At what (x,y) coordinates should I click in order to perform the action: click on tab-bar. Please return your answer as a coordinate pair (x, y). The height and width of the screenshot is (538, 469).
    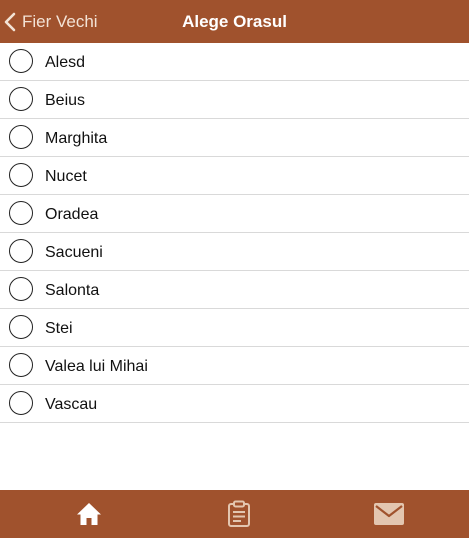
    Looking at the image, I should click on (234, 514).